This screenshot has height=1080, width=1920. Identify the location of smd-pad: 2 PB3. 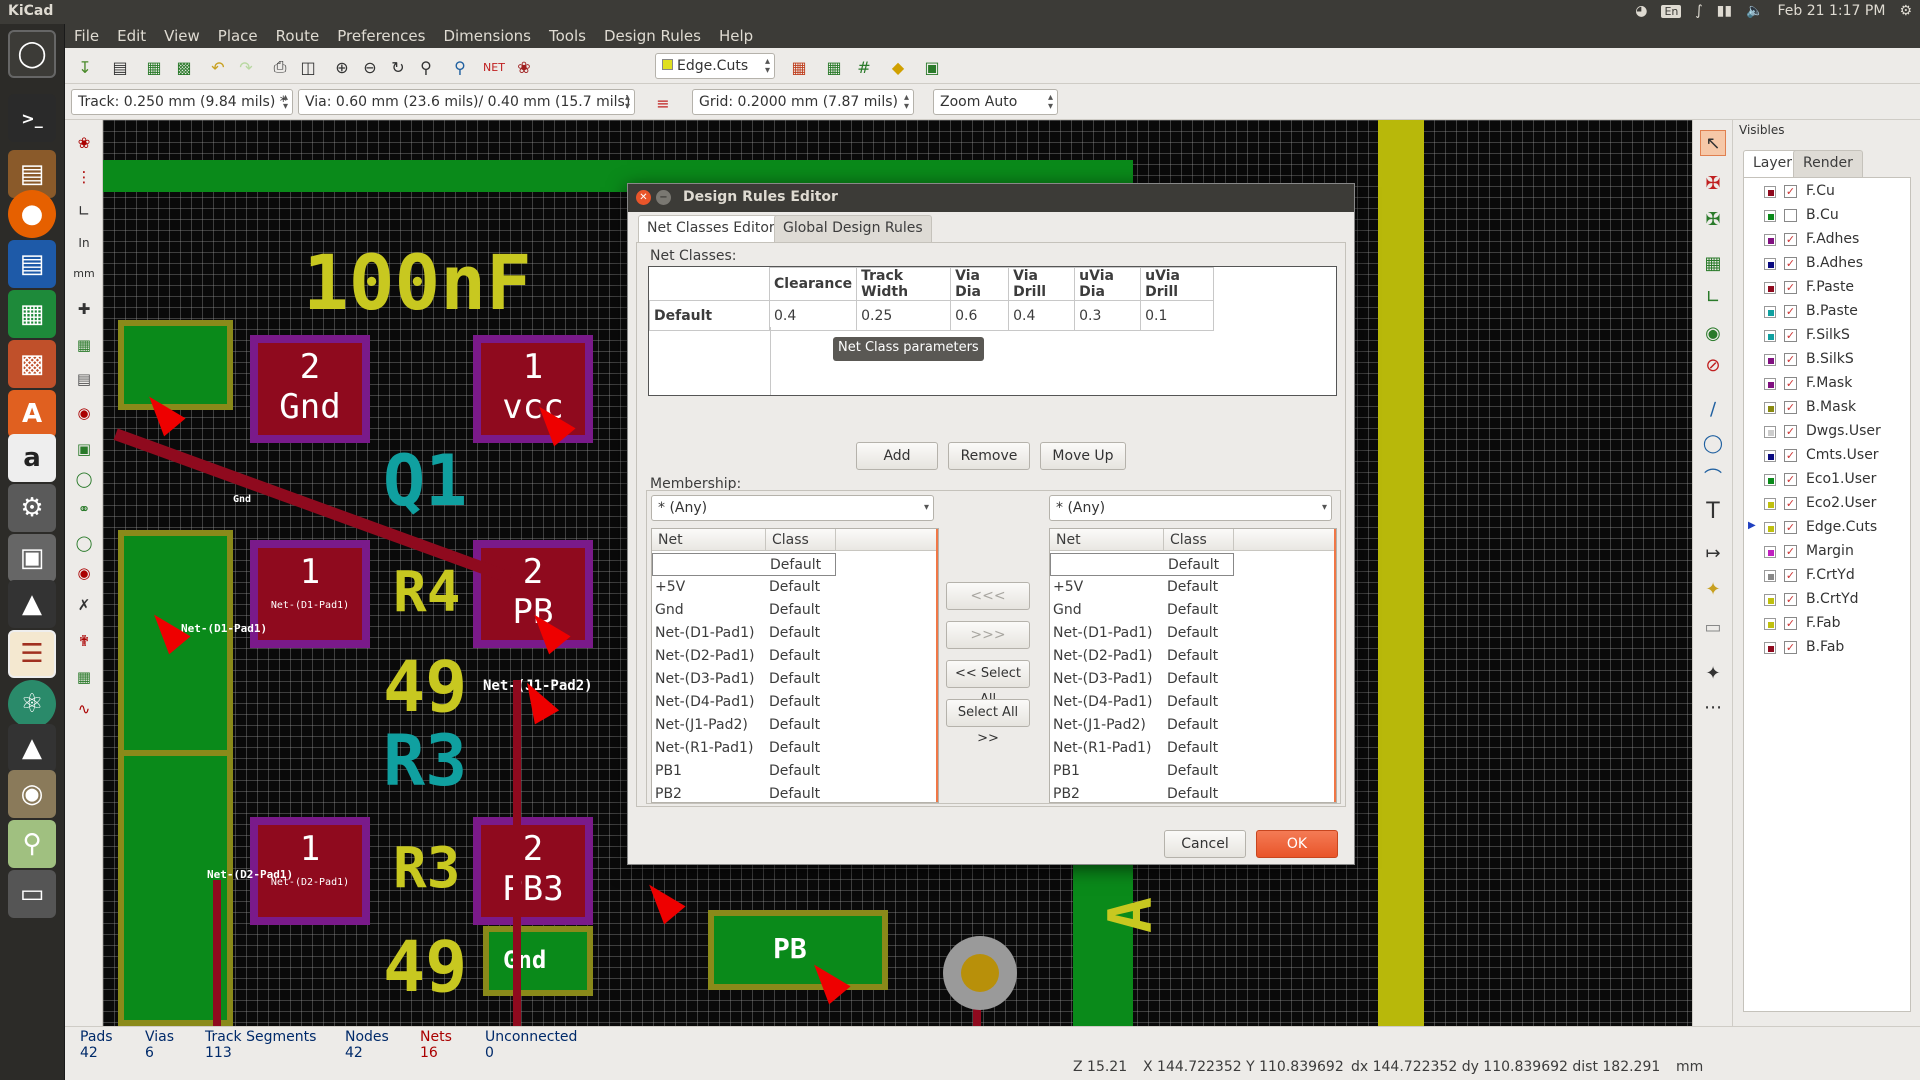
(533, 871).